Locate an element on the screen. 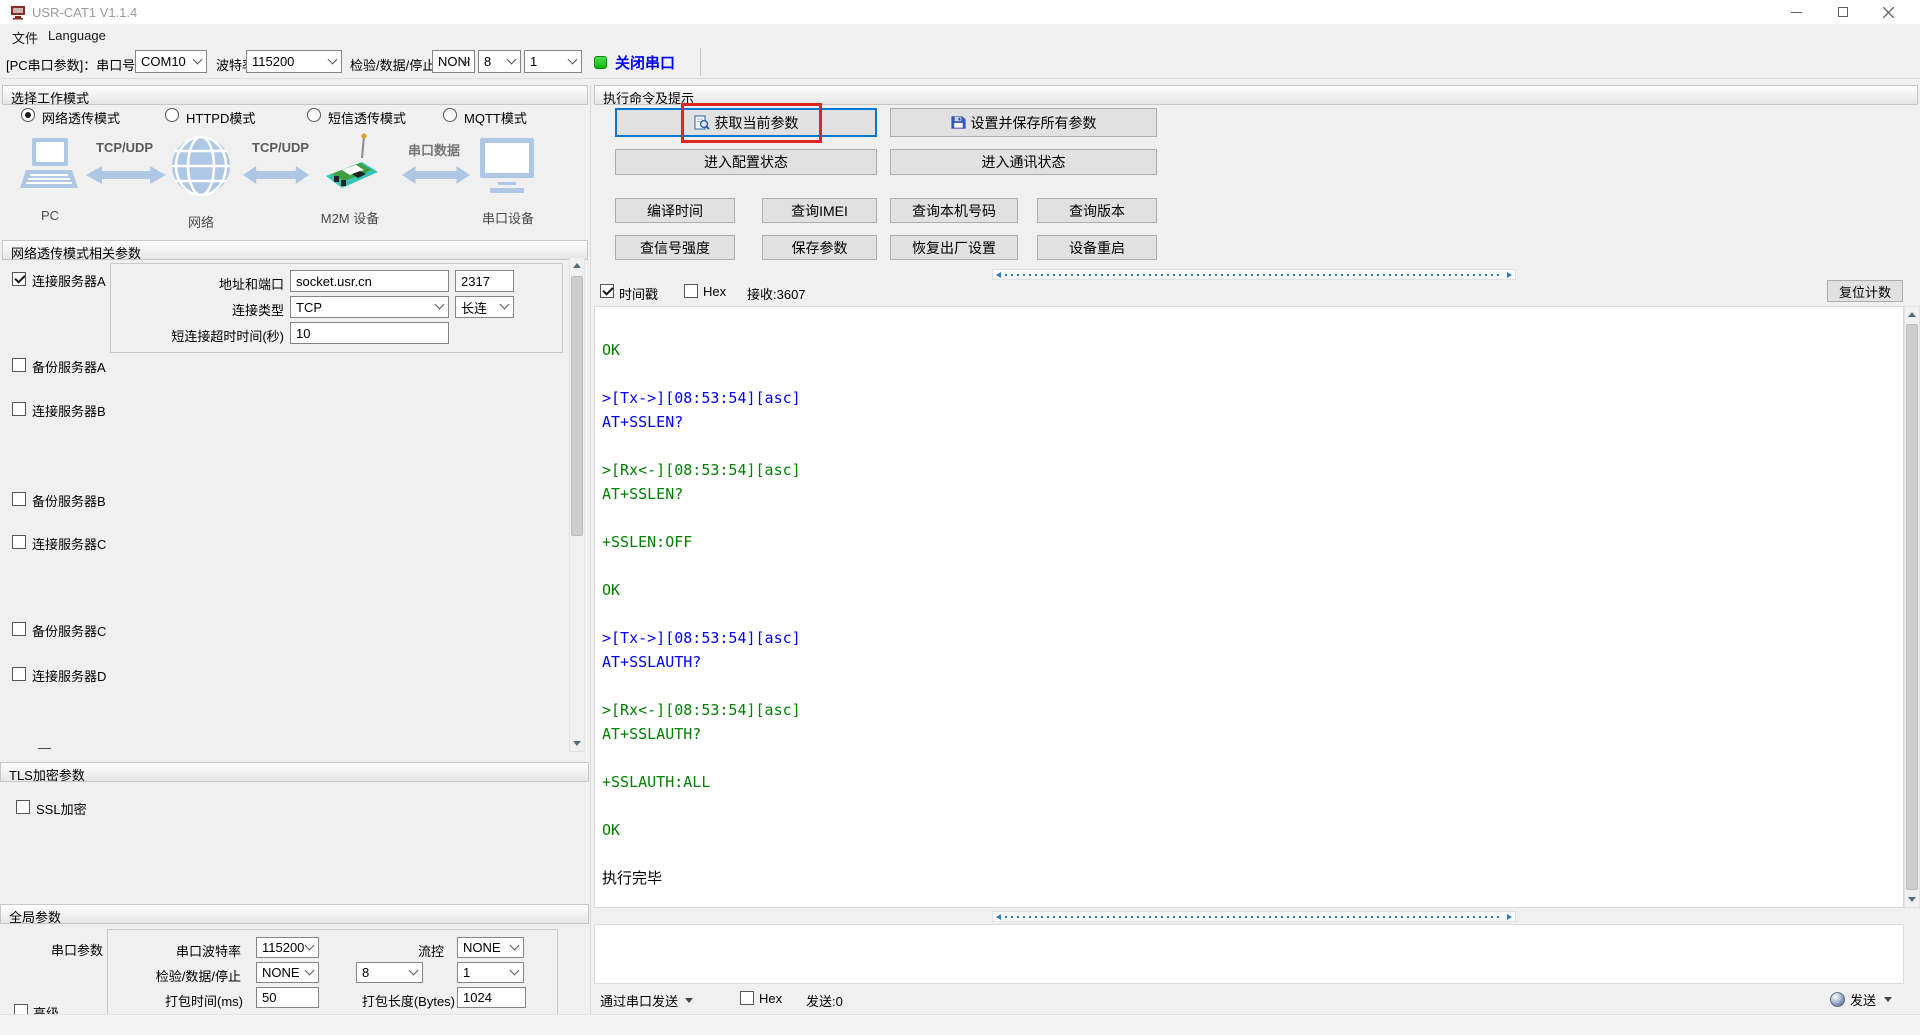 The height and width of the screenshot is (1035, 1920). toolbar-separator is located at coordinates (700, 62).